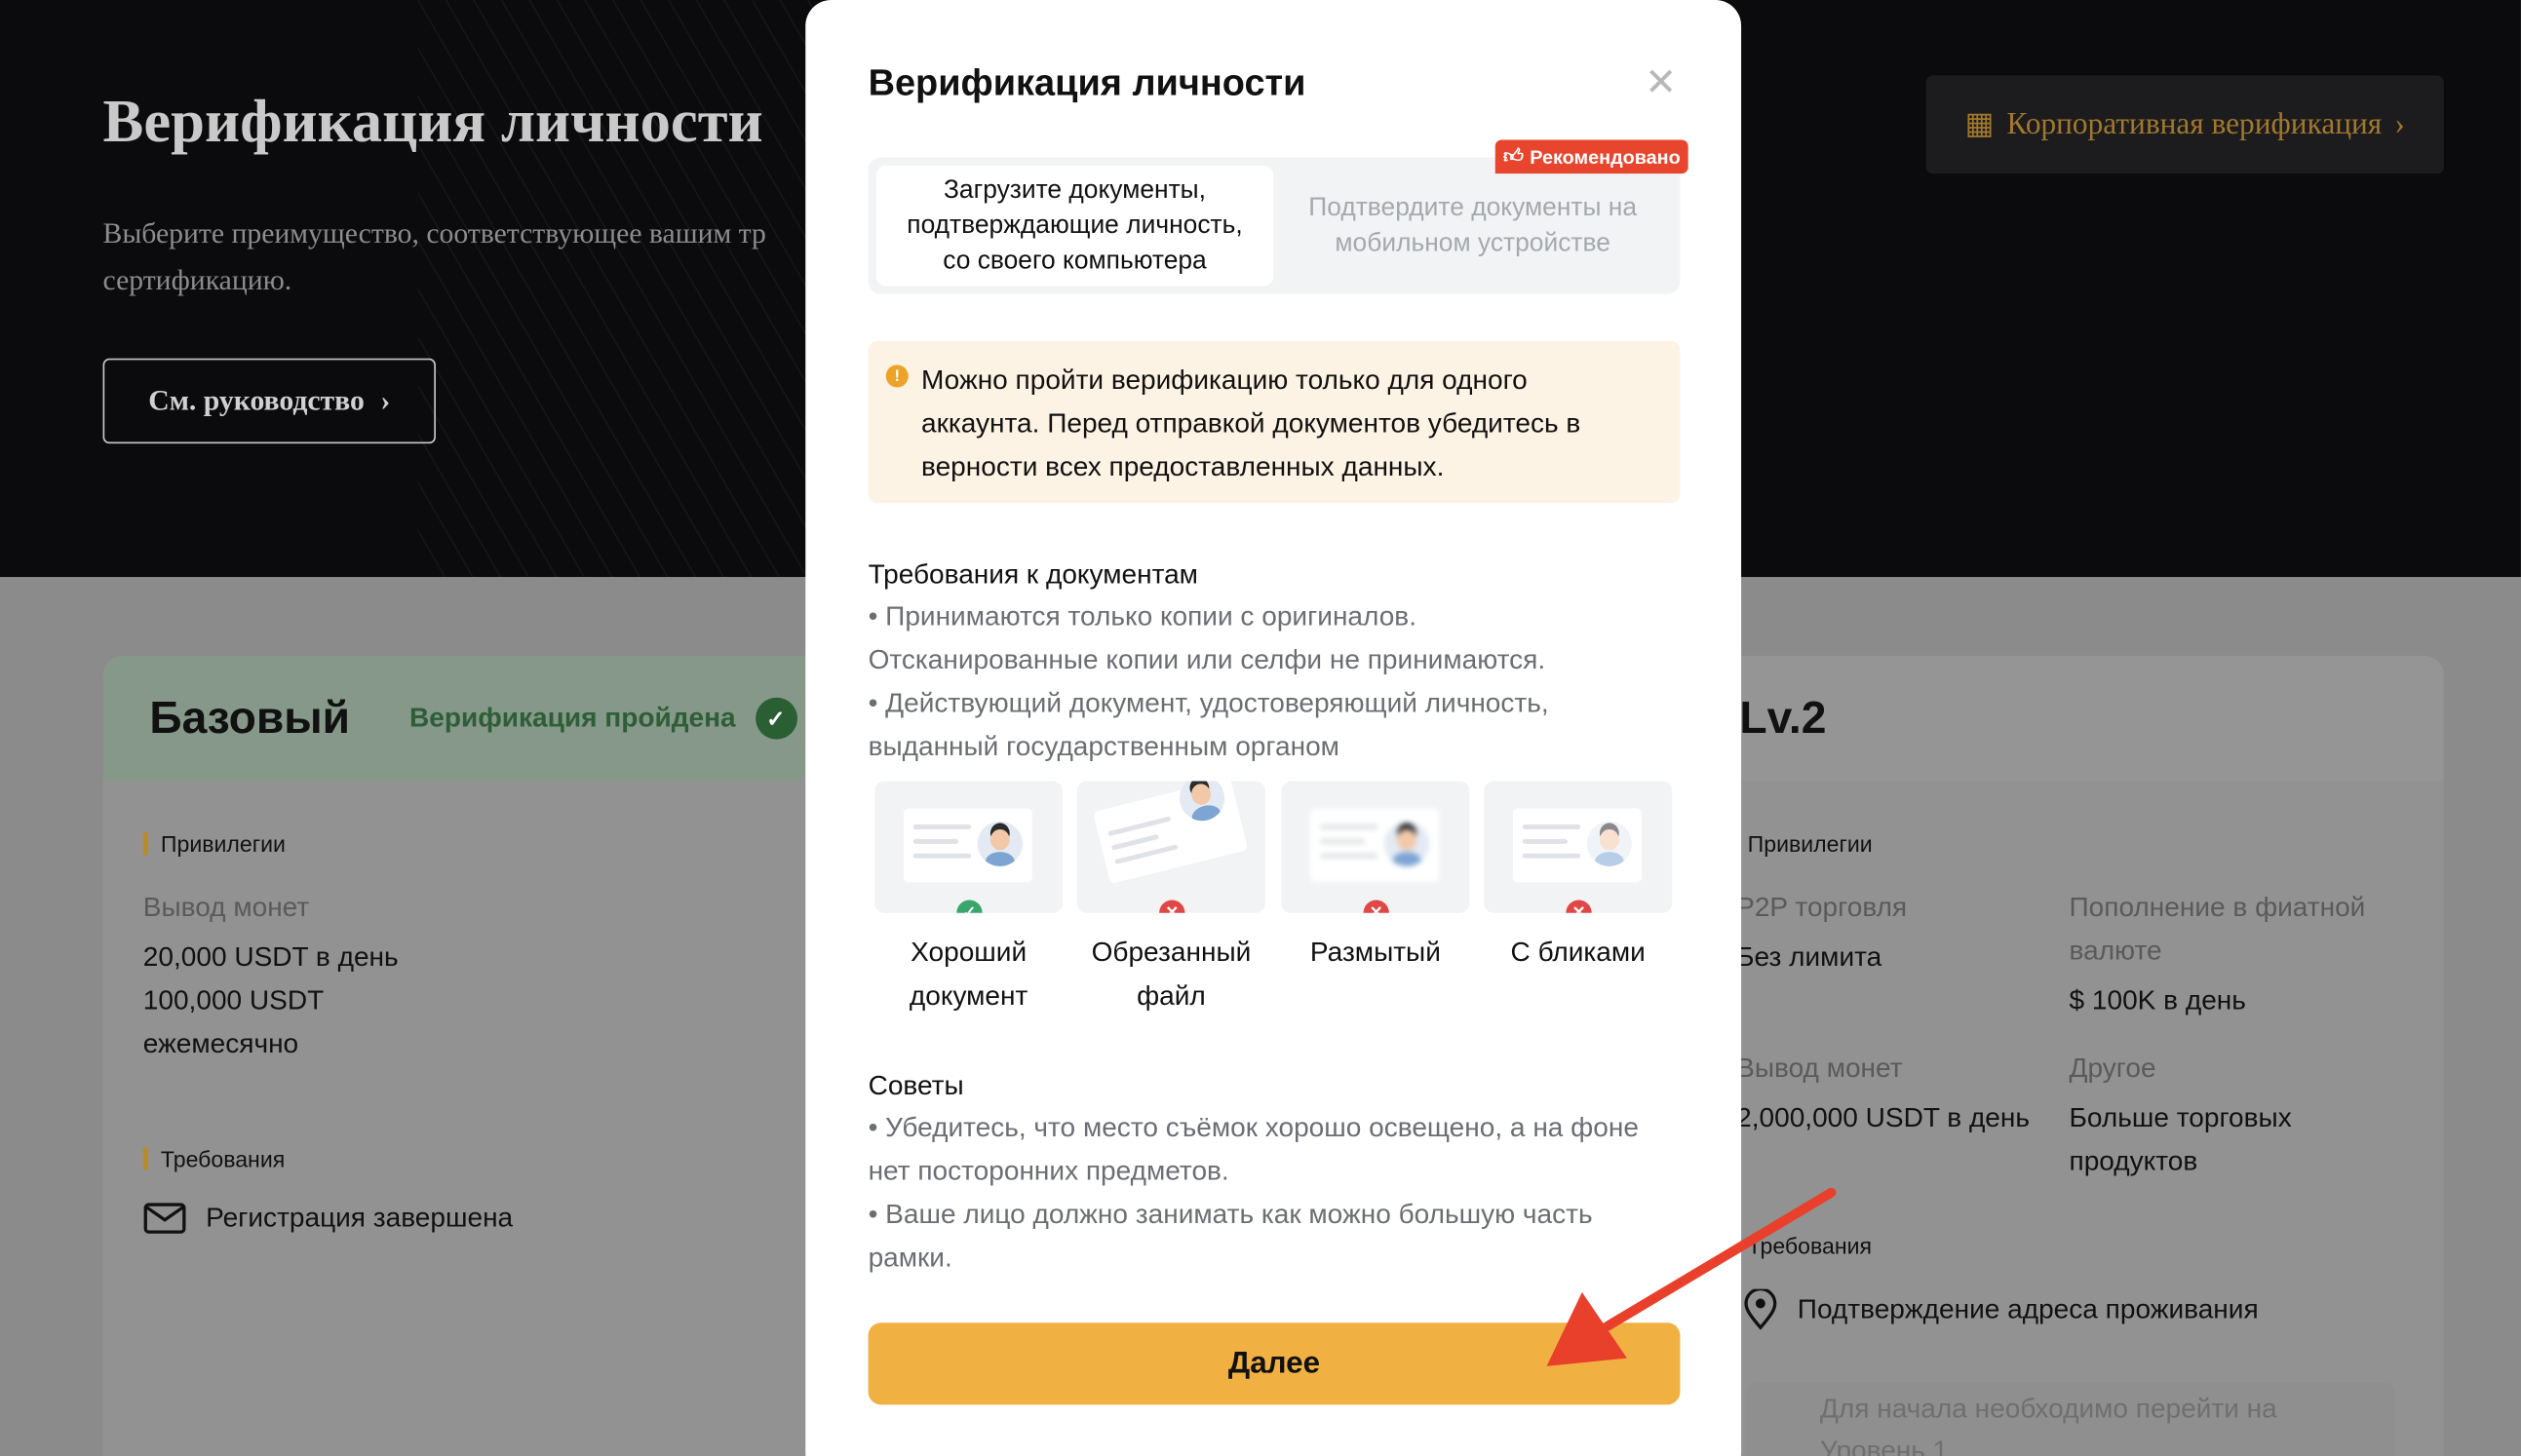  I want to click on mail-icon, so click(164, 1218).